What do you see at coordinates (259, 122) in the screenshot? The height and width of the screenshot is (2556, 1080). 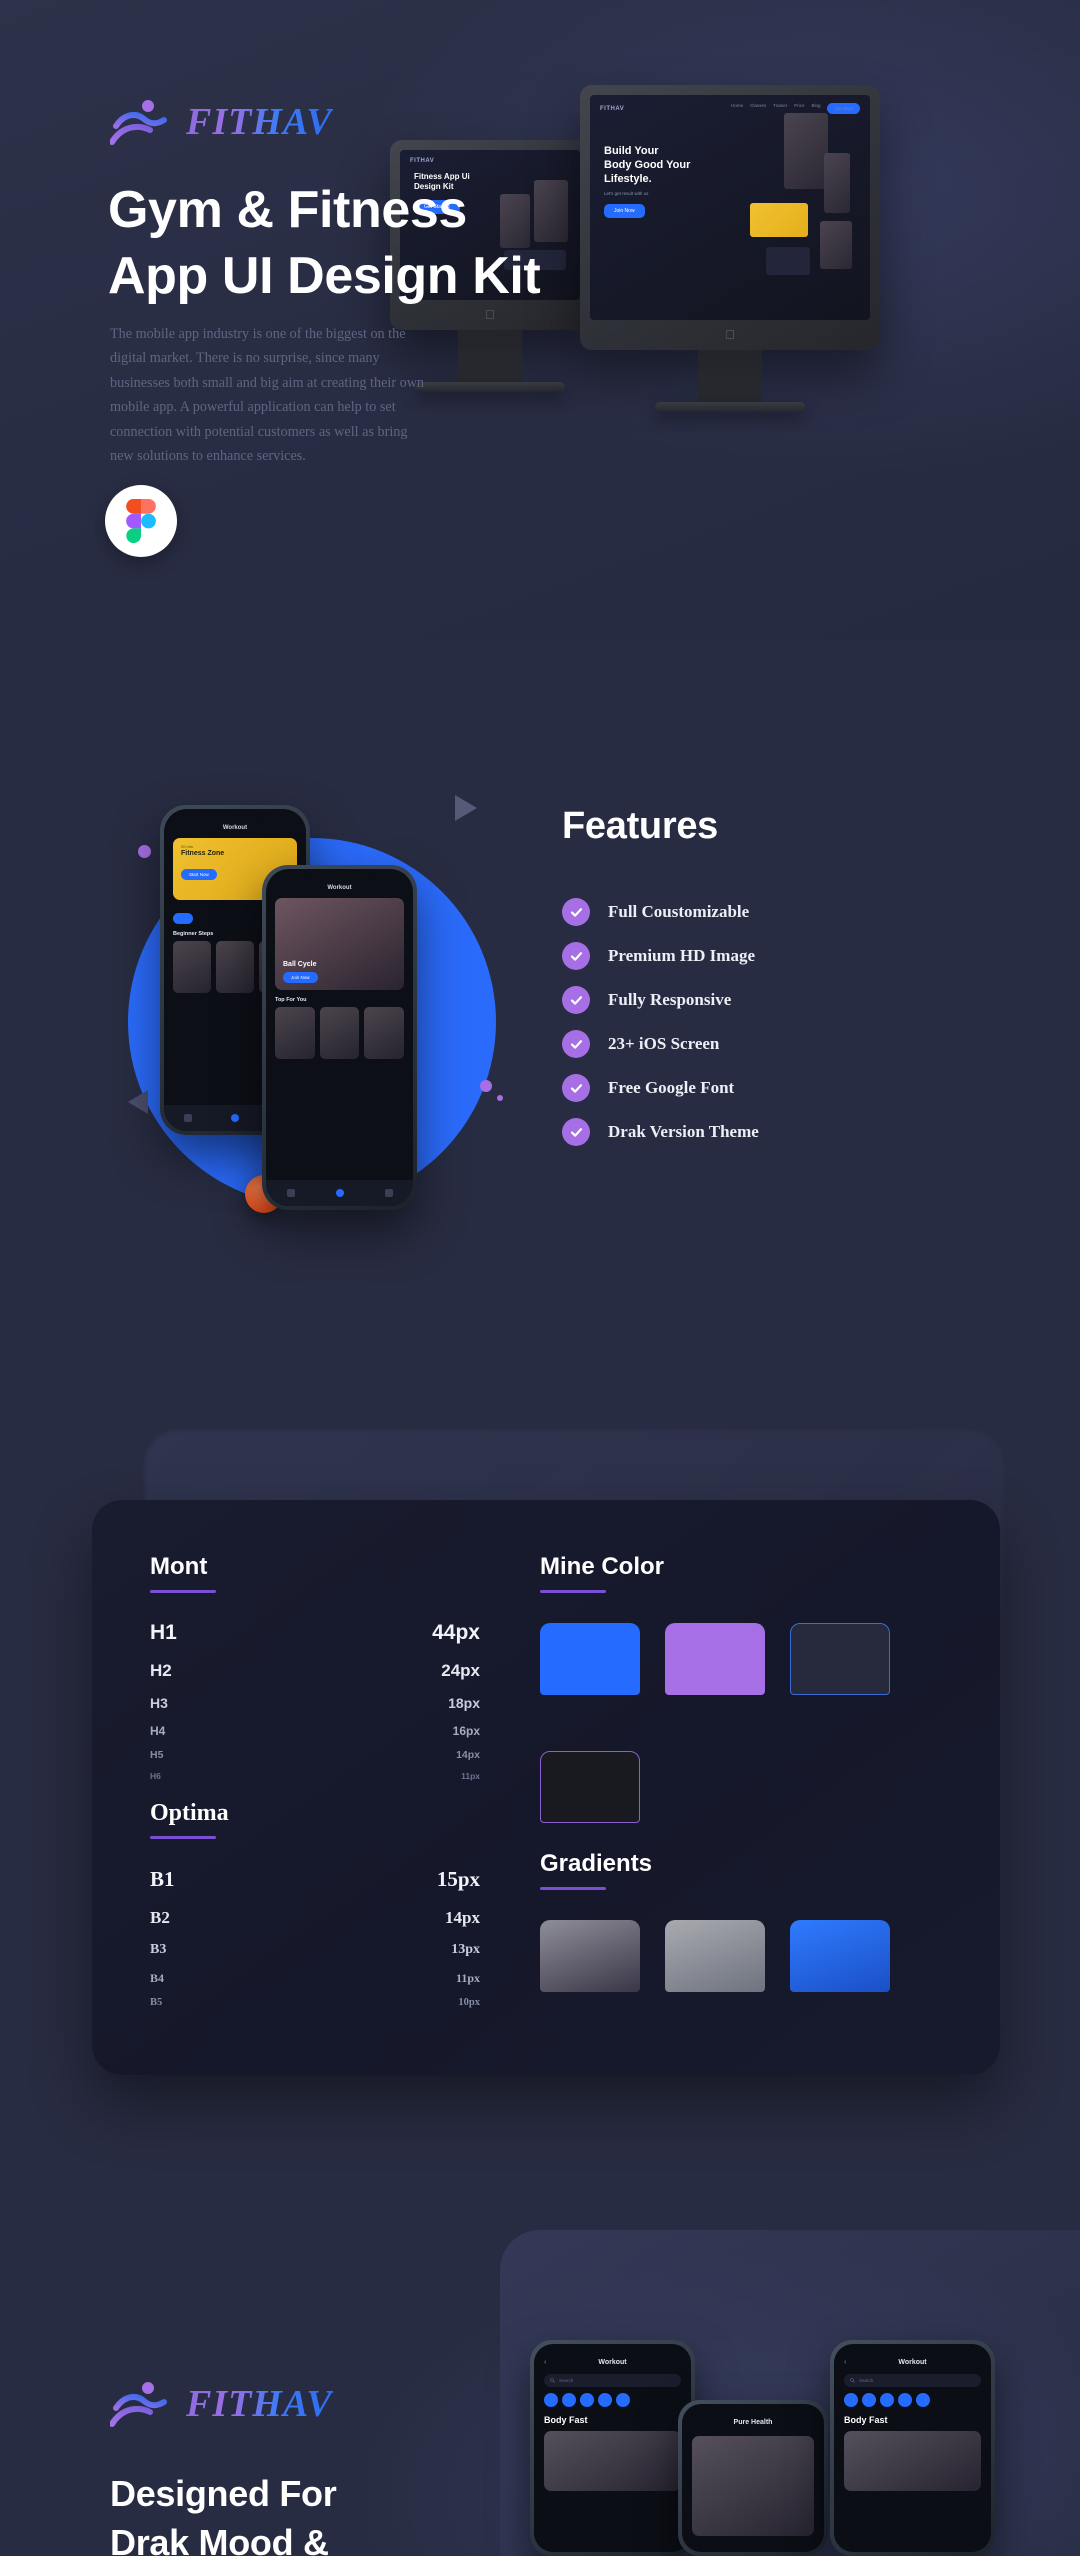 I see `brand-name: FITHAV` at bounding box center [259, 122].